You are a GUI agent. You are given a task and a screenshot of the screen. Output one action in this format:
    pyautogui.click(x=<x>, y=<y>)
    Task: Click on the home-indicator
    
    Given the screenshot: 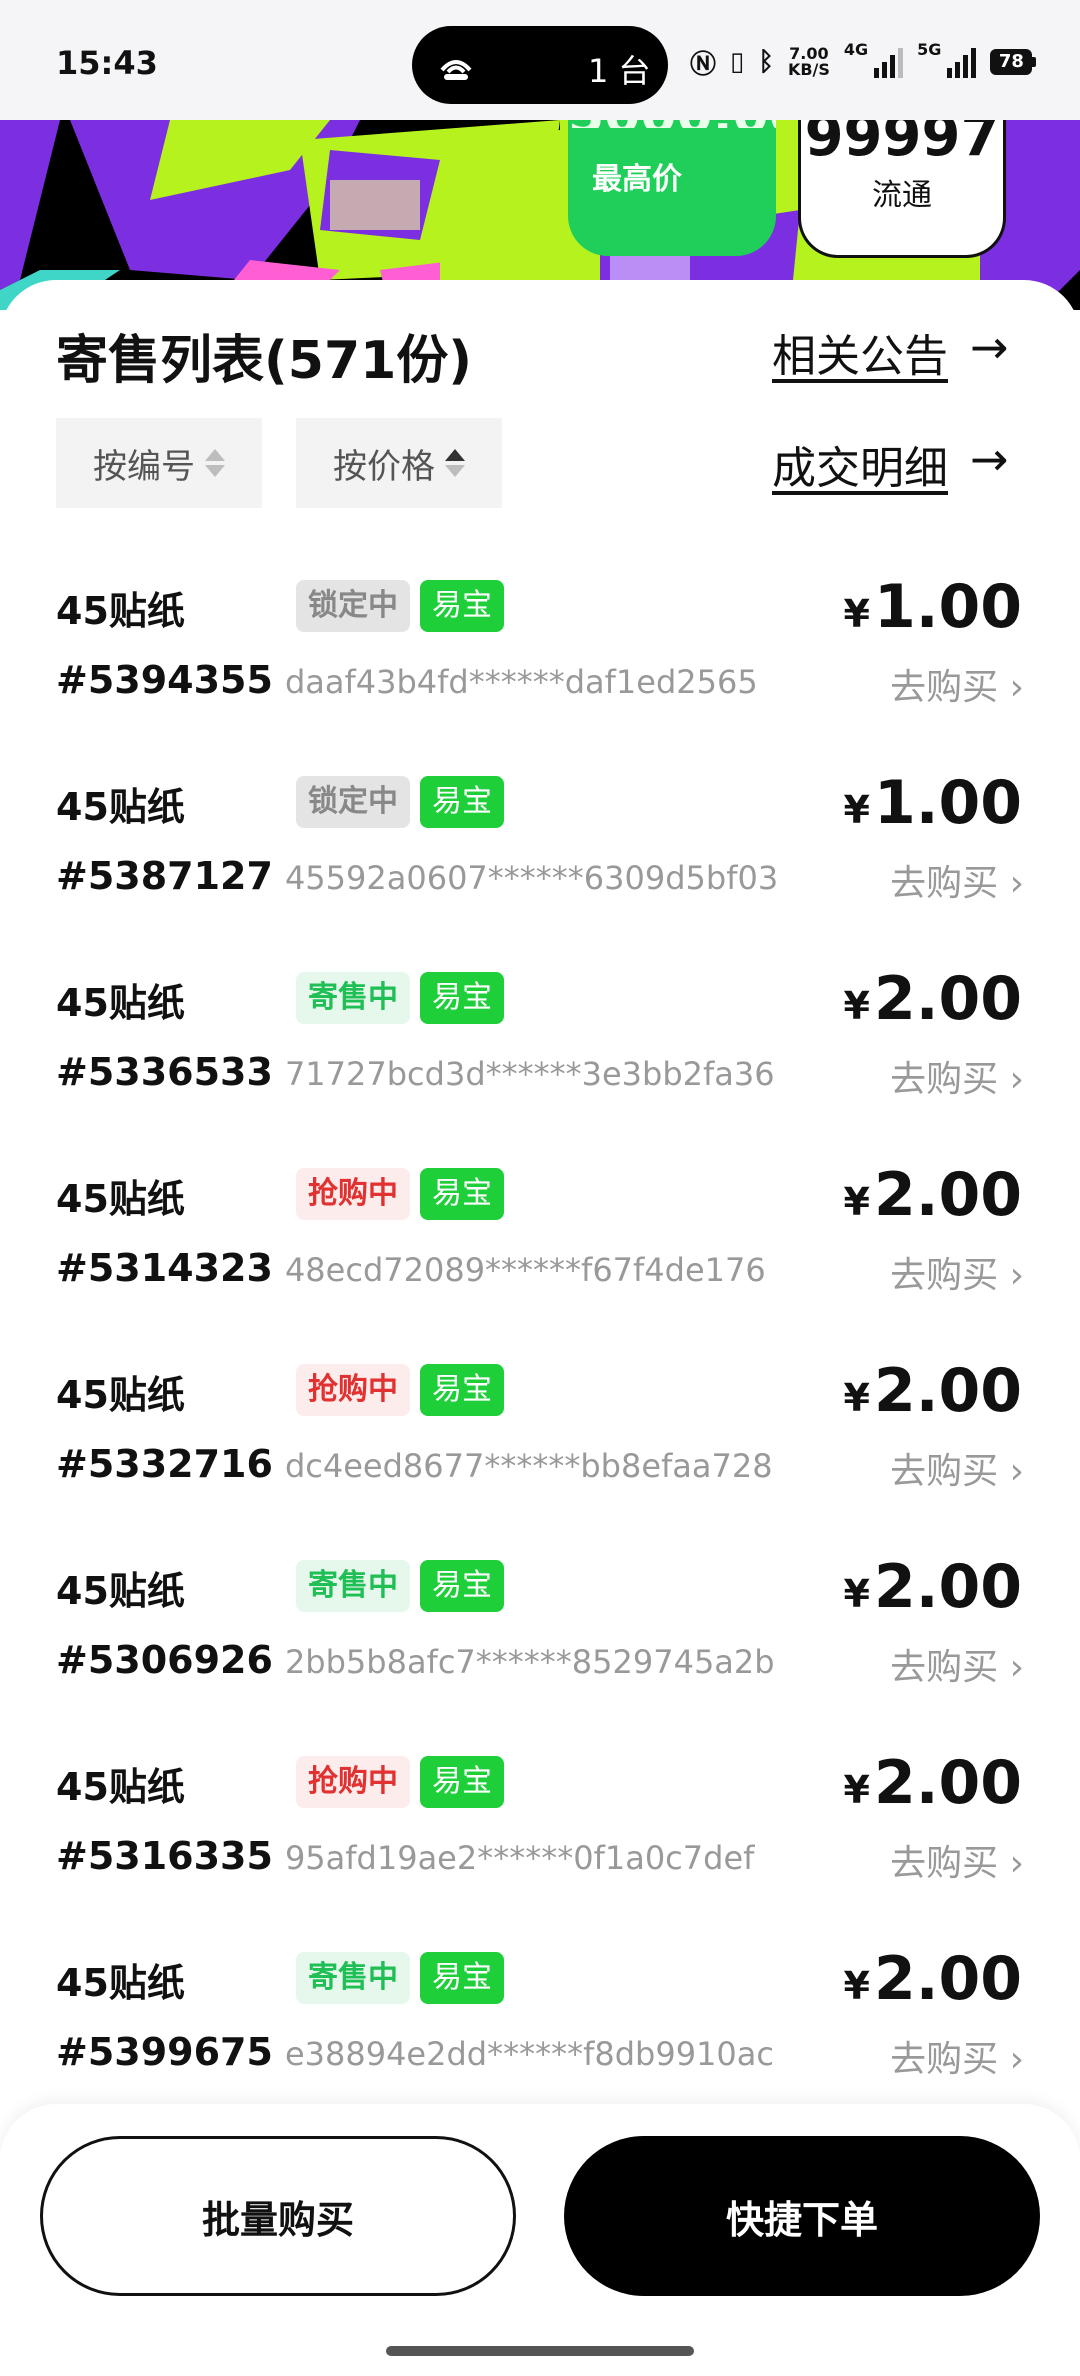 What is the action you would take?
    pyautogui.click(x=540, y=2351)
    